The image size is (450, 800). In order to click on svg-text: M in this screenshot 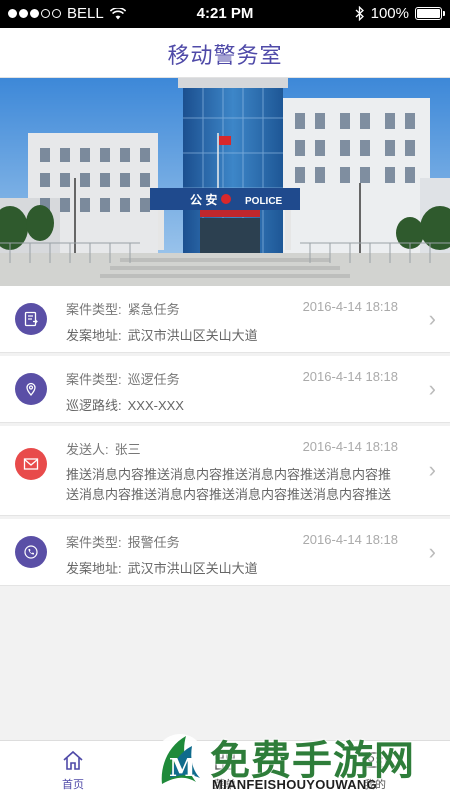, I will do `click(182, 767)`.